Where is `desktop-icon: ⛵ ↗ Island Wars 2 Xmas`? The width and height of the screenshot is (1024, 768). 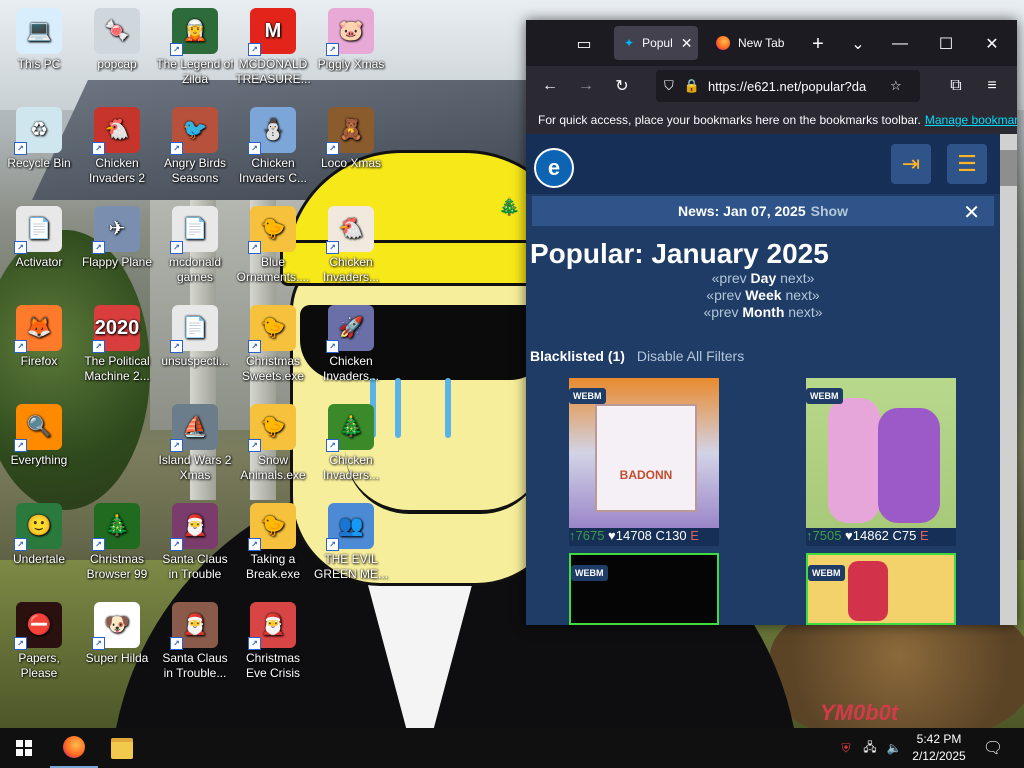
desktop-icon: ⛵ ↗ Island Wars 2 Xmas is located at coordinates (195, 440).